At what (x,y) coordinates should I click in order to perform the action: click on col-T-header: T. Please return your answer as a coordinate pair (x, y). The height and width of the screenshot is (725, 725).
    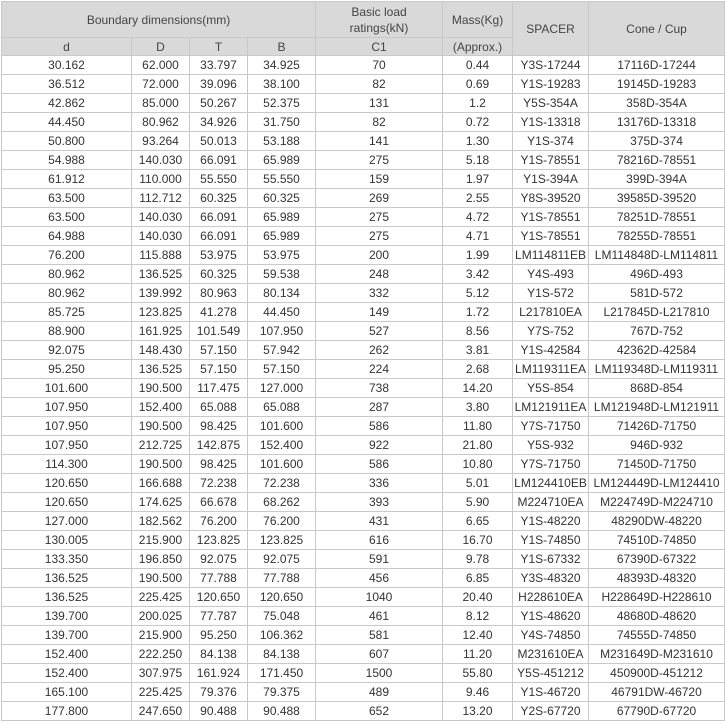
    Looking at the image, I should click on (218, 46).